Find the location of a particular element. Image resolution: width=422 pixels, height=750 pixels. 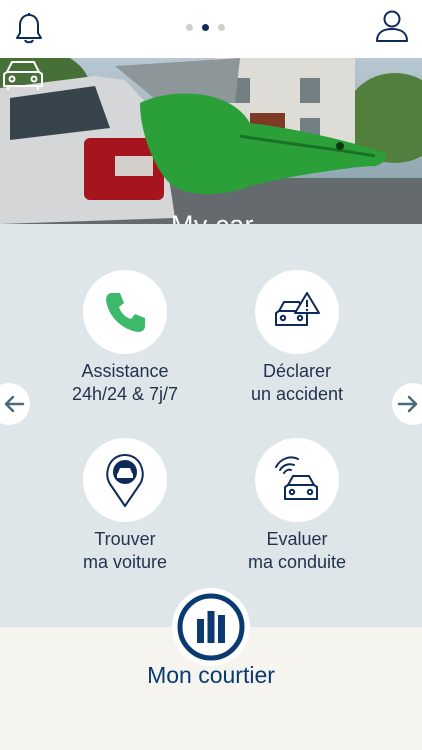

broker-button is located at coordinates (211, 627).